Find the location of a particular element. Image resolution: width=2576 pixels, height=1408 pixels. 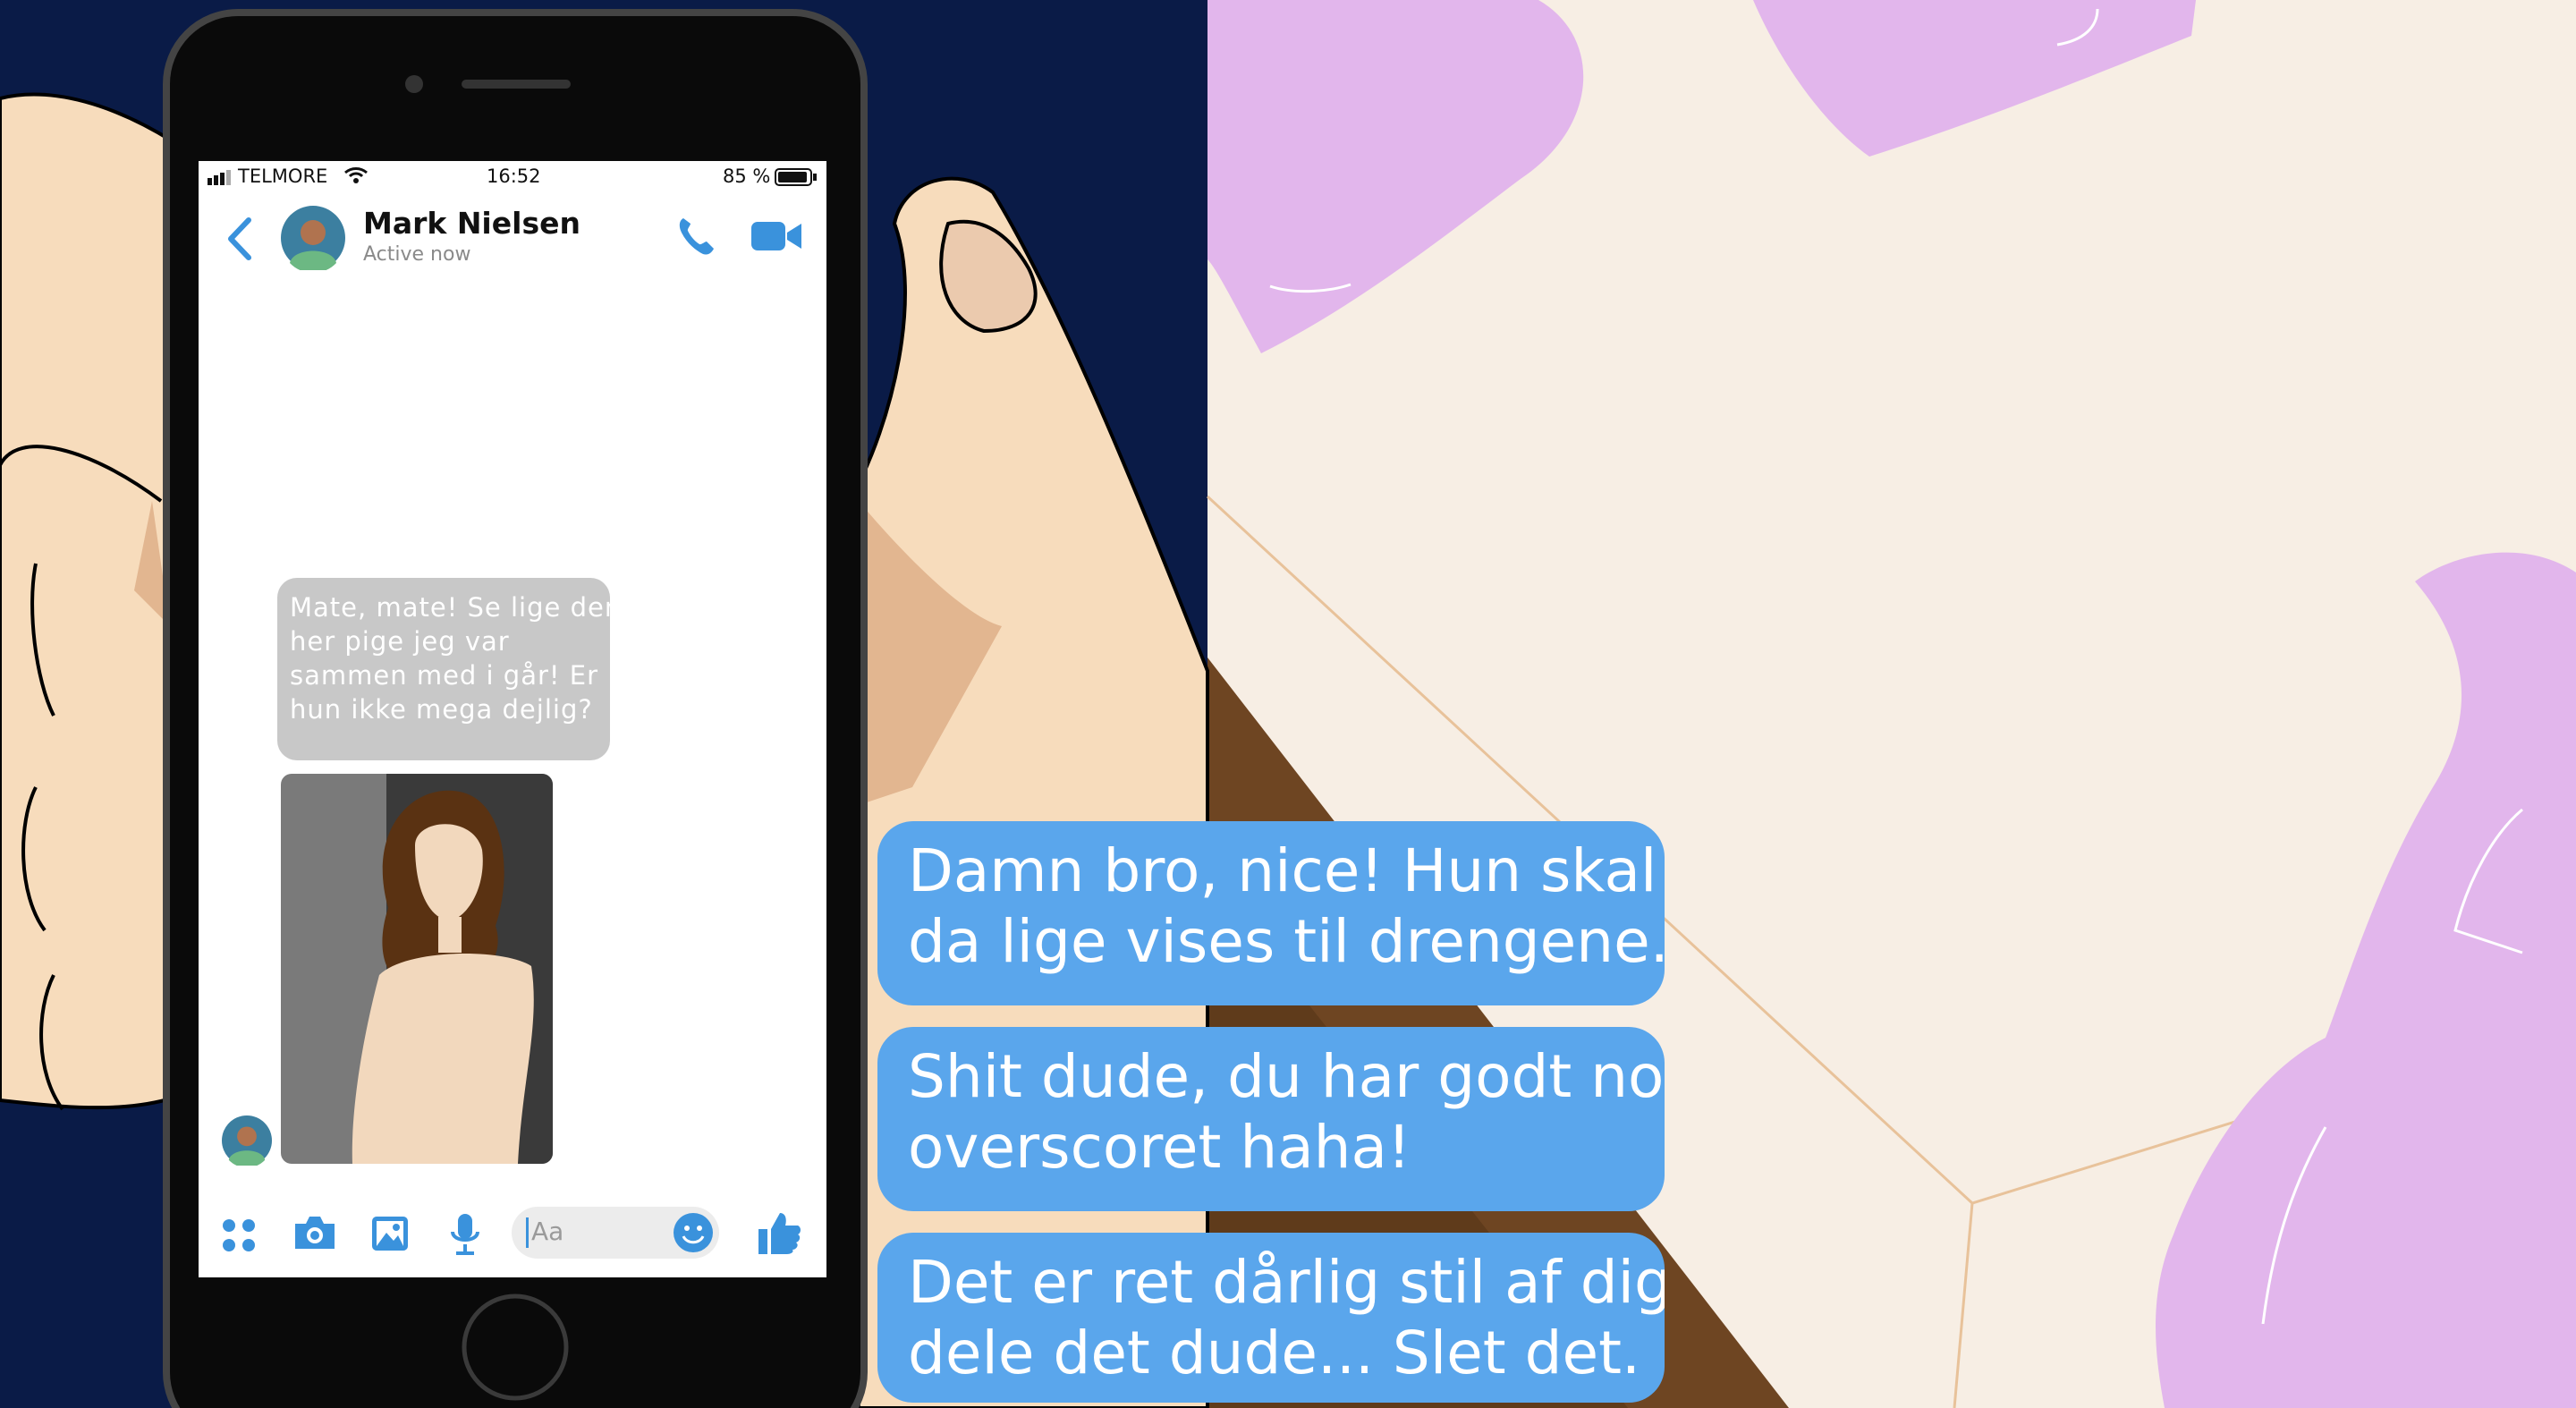

message-input-placeholder: Aa is located at coordinates (547, 1231).